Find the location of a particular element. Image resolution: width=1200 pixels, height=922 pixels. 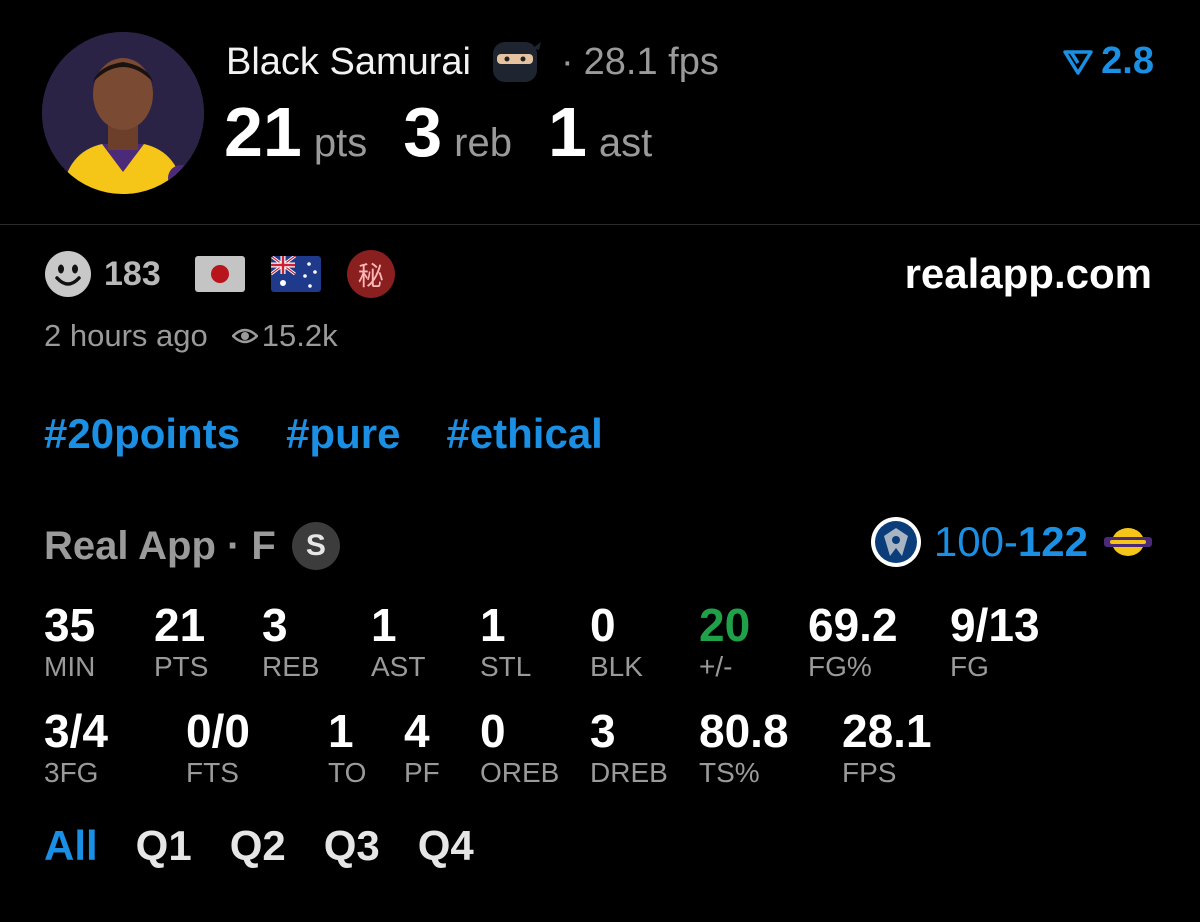

stat-label: PTS is located at coordinates (181, 666).